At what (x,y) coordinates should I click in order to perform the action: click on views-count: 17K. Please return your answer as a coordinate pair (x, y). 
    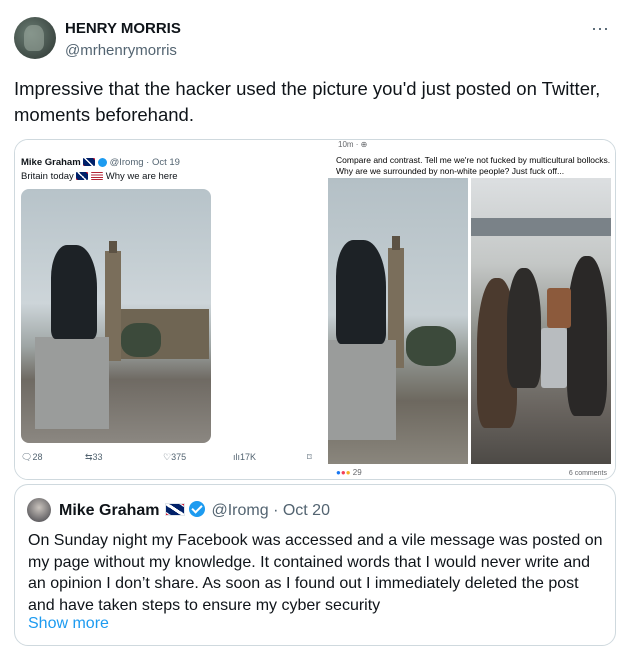
    Looking at the image, I should click on (248, 457).